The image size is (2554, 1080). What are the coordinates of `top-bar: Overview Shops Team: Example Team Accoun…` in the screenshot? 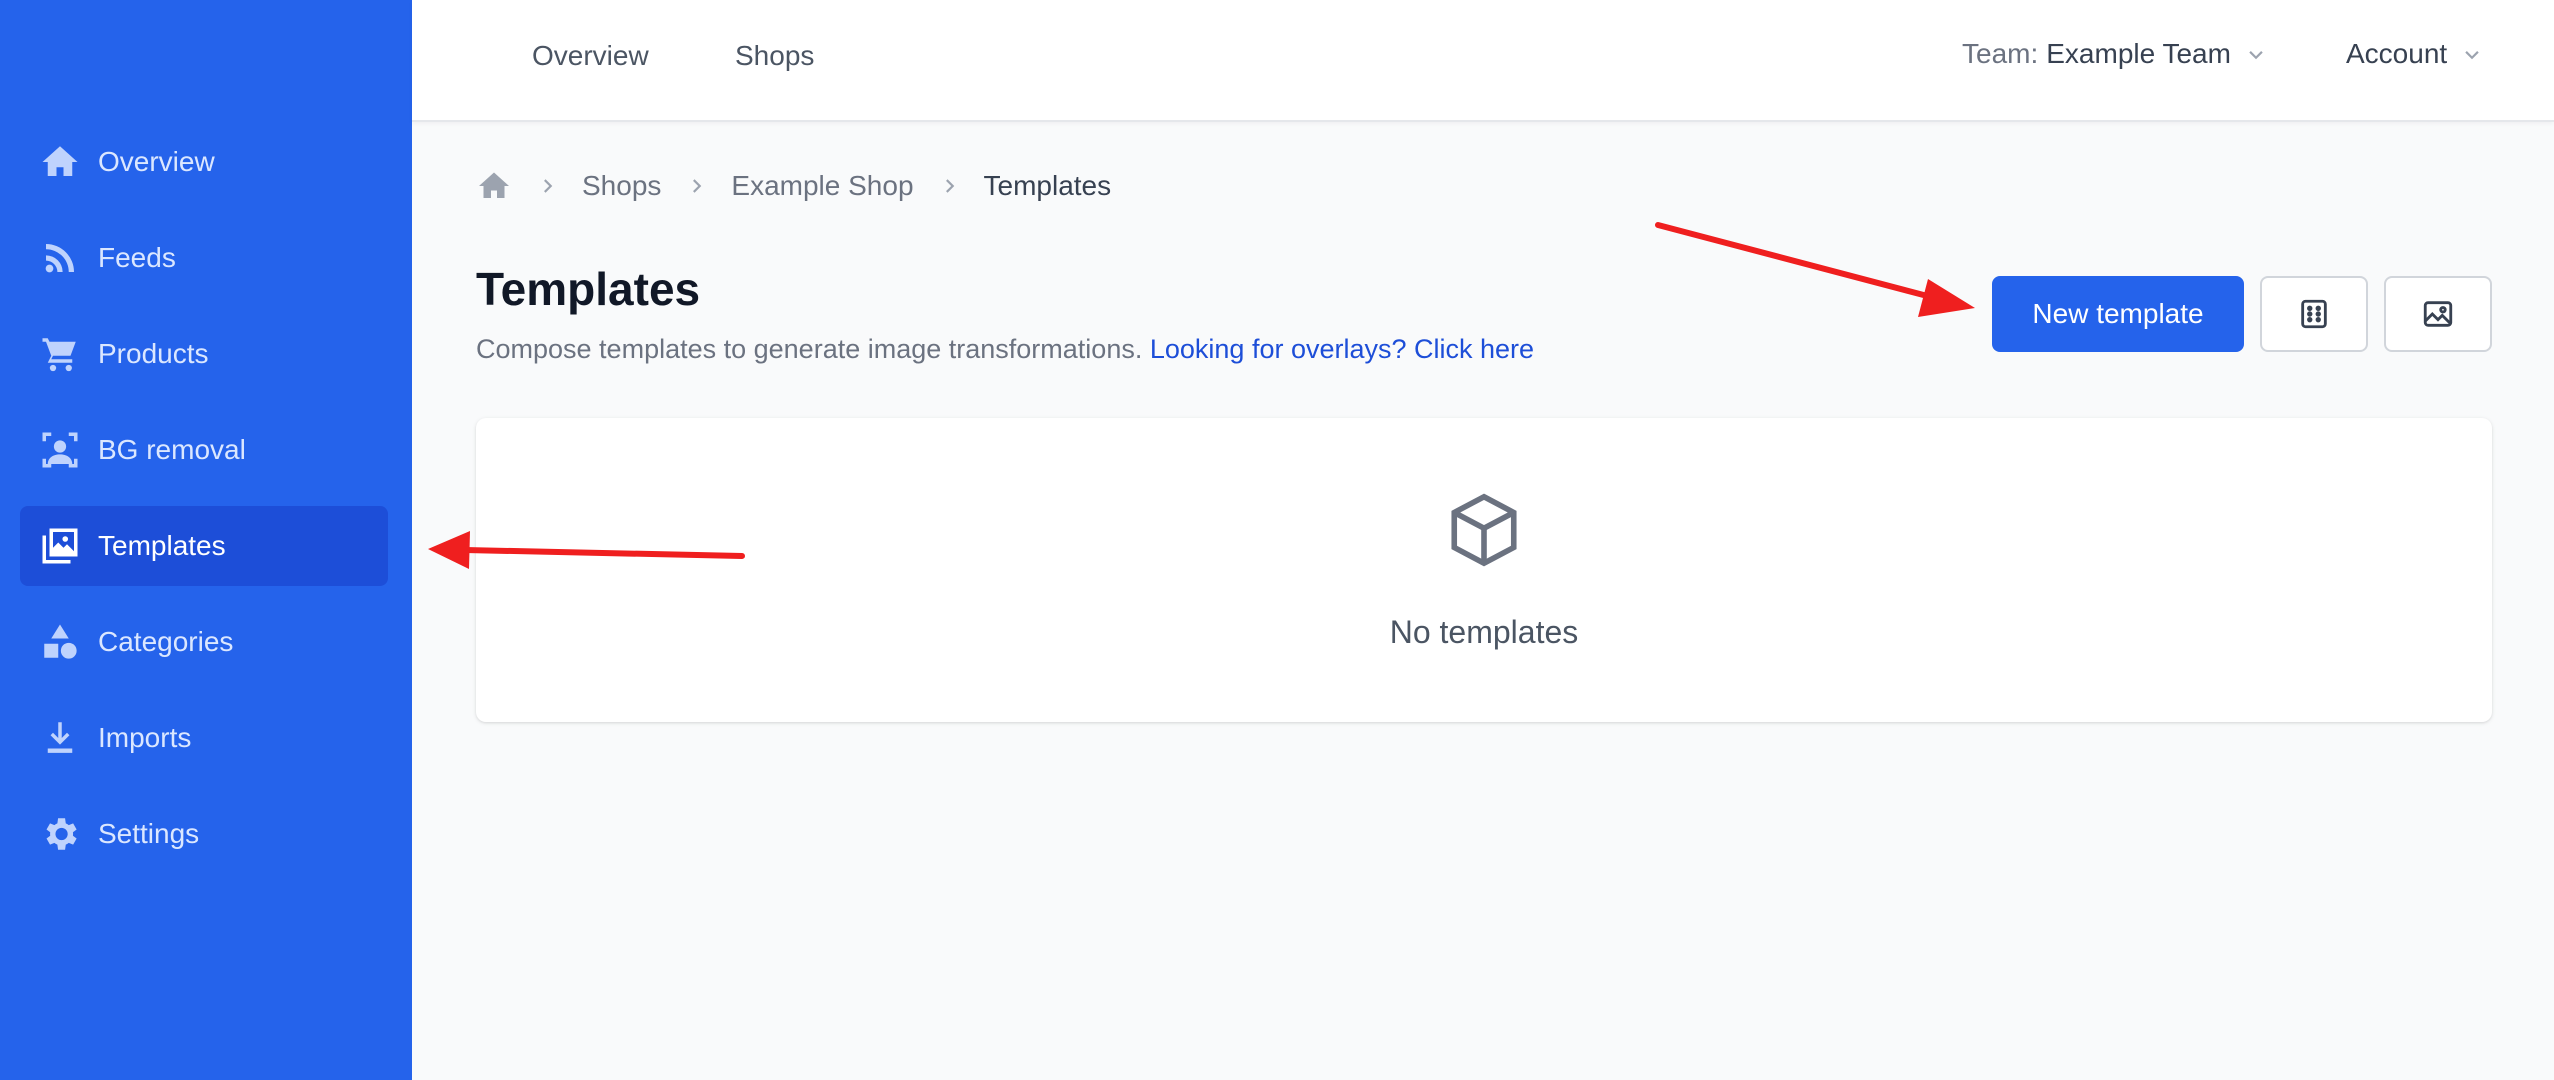 It's located at (1483, 61).